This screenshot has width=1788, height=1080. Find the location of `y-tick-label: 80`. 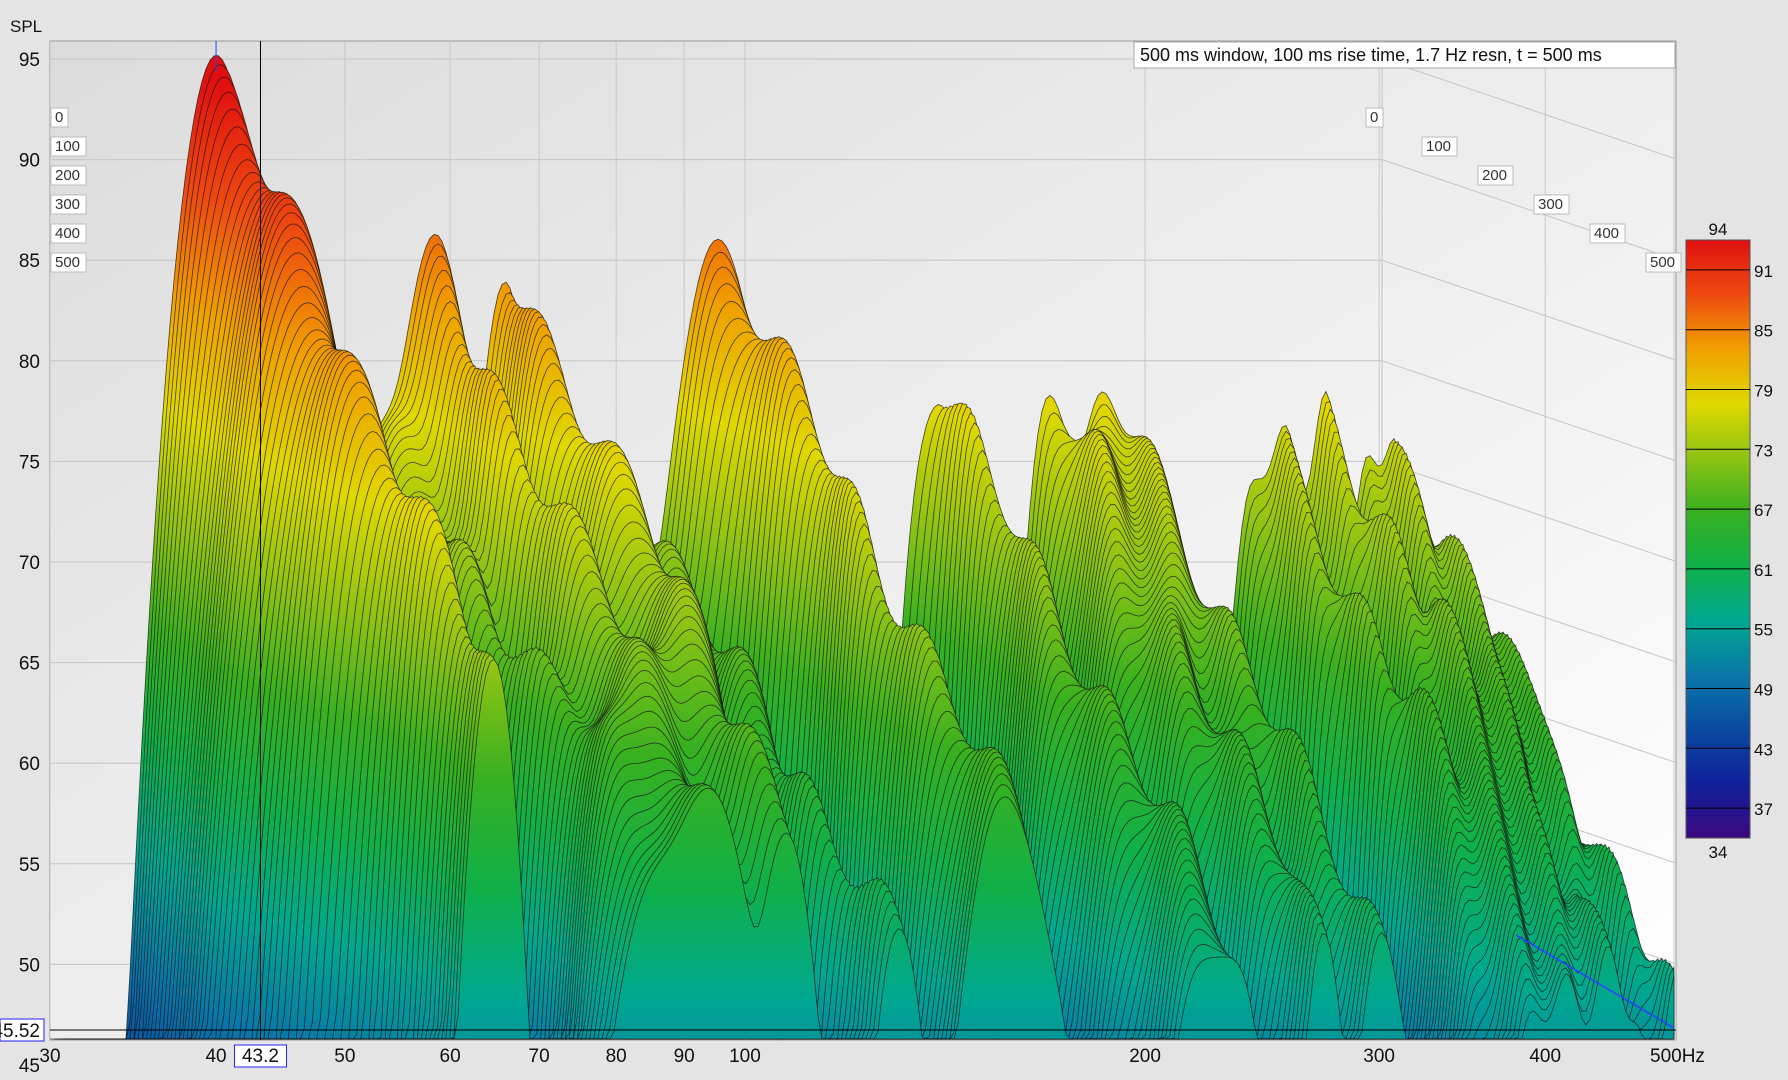

y-tick-label: 80 is located at coordinates (29, 362).